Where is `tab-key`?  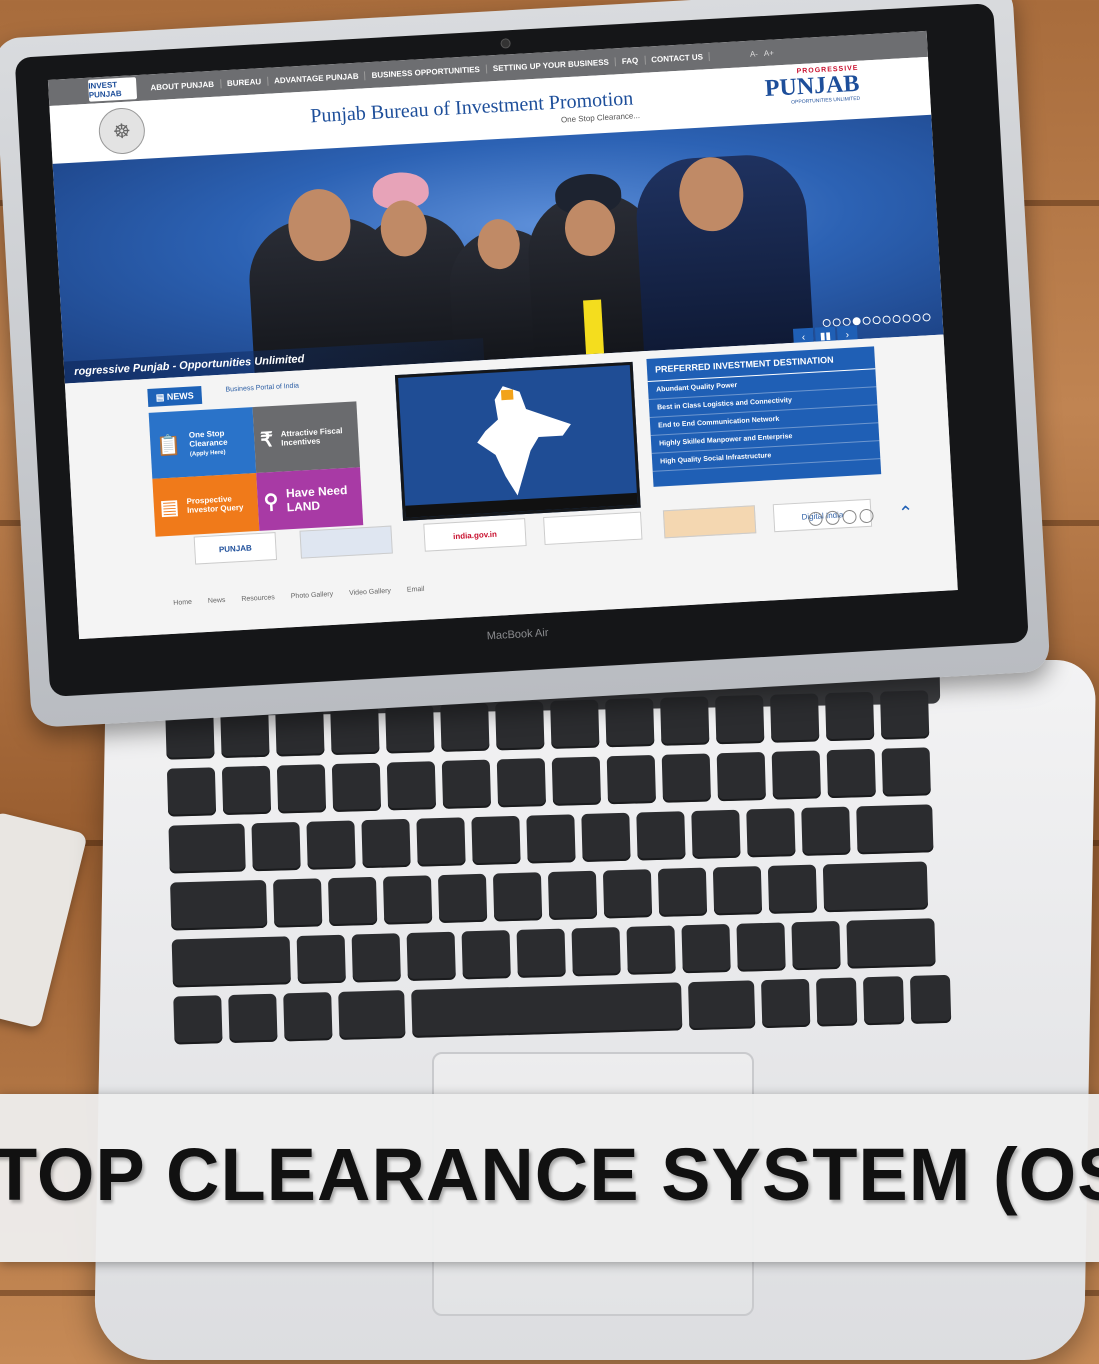 tab-key is located at coordinates (207, 848).